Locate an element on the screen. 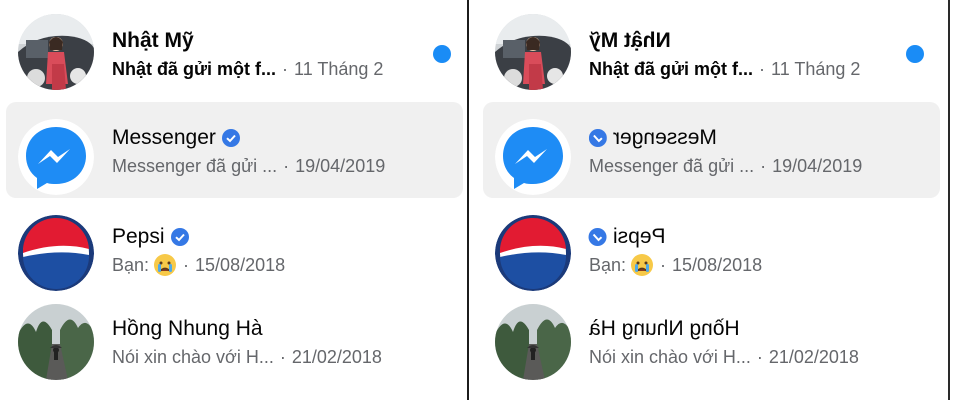 This screenshot has width=960, height=400. contact-name: Hồng Nhung Hà is located at coordinates (187, 328).